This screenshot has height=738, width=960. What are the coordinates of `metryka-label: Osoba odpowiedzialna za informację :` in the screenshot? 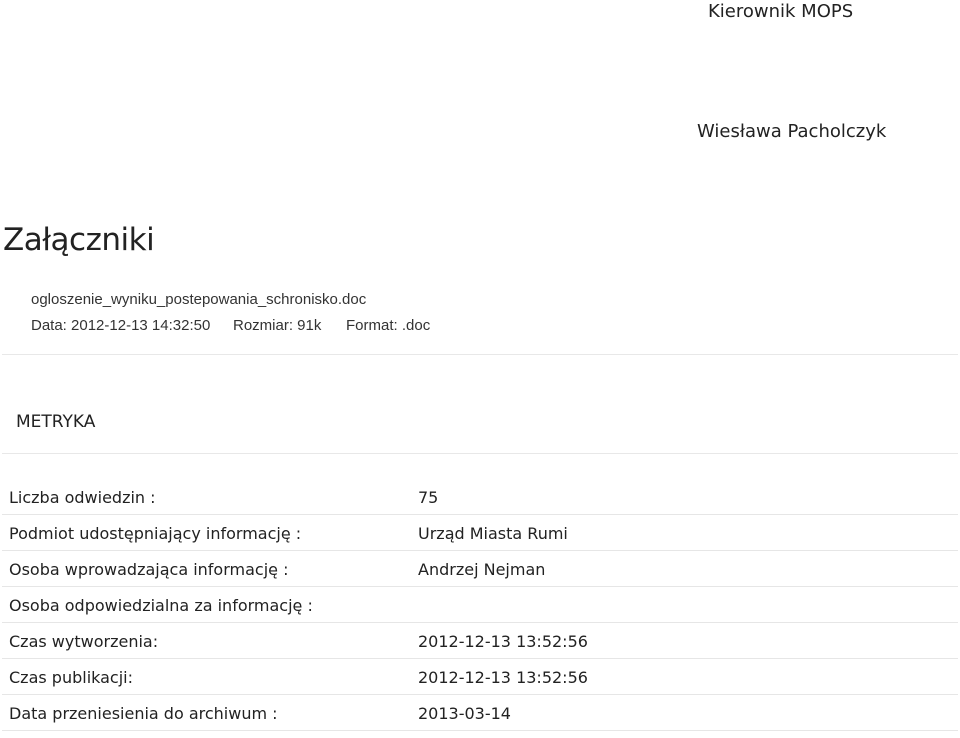 It's located at (161, 605).